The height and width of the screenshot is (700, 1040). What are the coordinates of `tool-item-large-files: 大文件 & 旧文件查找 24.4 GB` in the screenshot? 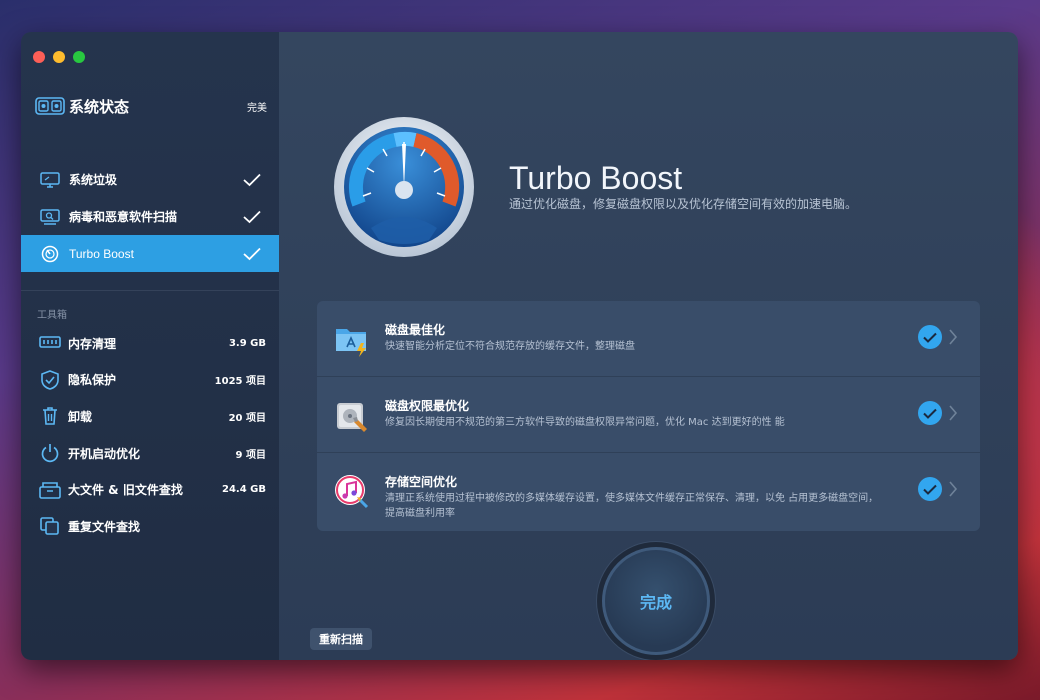 It's located at (150, 489).